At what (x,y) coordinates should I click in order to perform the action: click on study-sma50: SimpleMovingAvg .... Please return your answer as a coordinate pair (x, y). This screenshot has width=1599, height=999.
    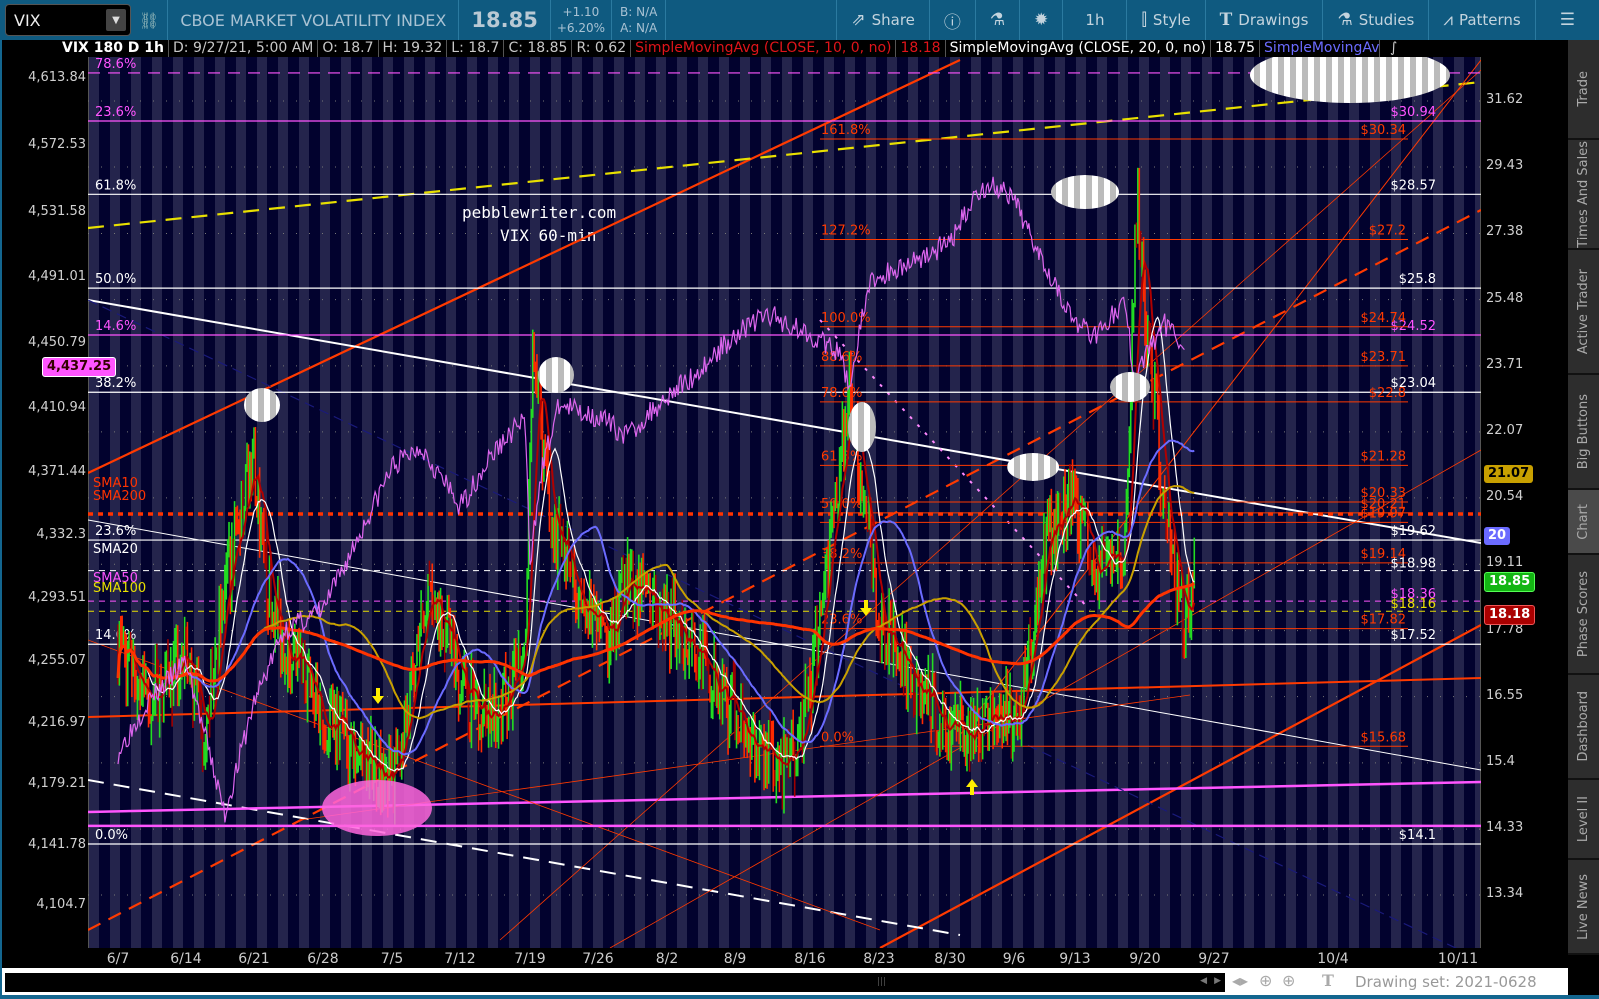
    Looking at the image, I should click on (1320, 48).